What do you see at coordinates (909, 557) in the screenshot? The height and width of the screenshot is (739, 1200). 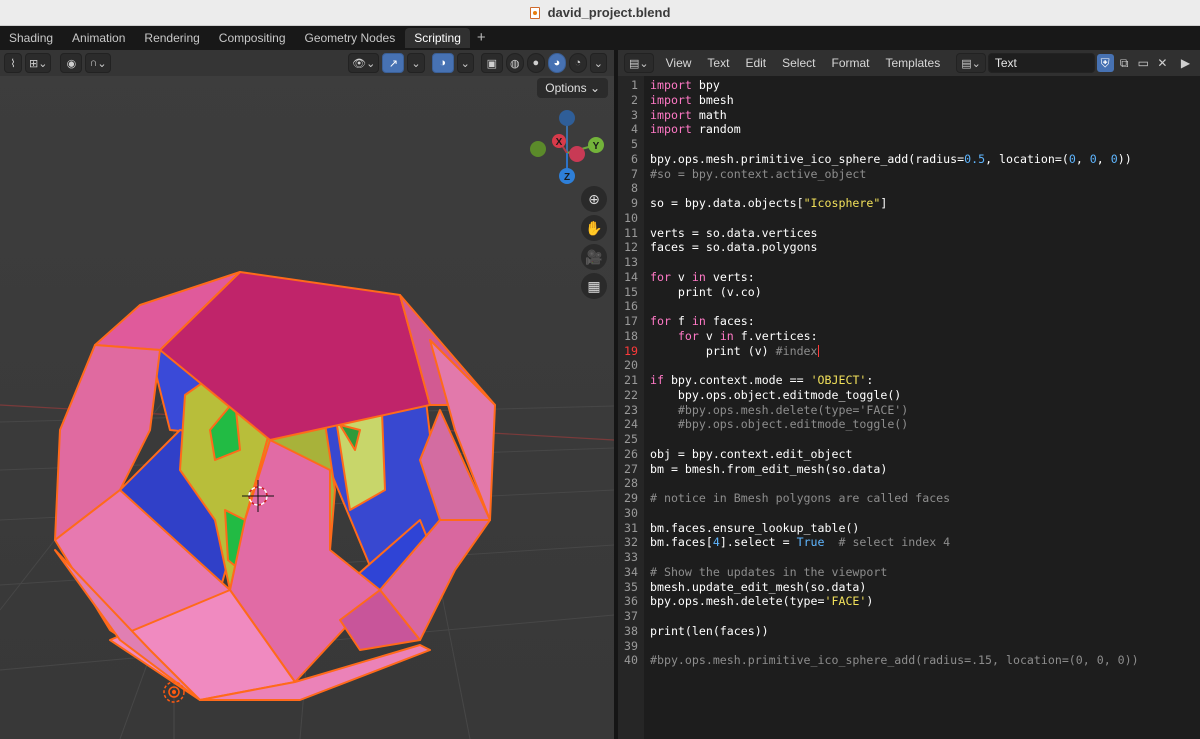 I see `code-line: 33` at bounding box center [909, 557].